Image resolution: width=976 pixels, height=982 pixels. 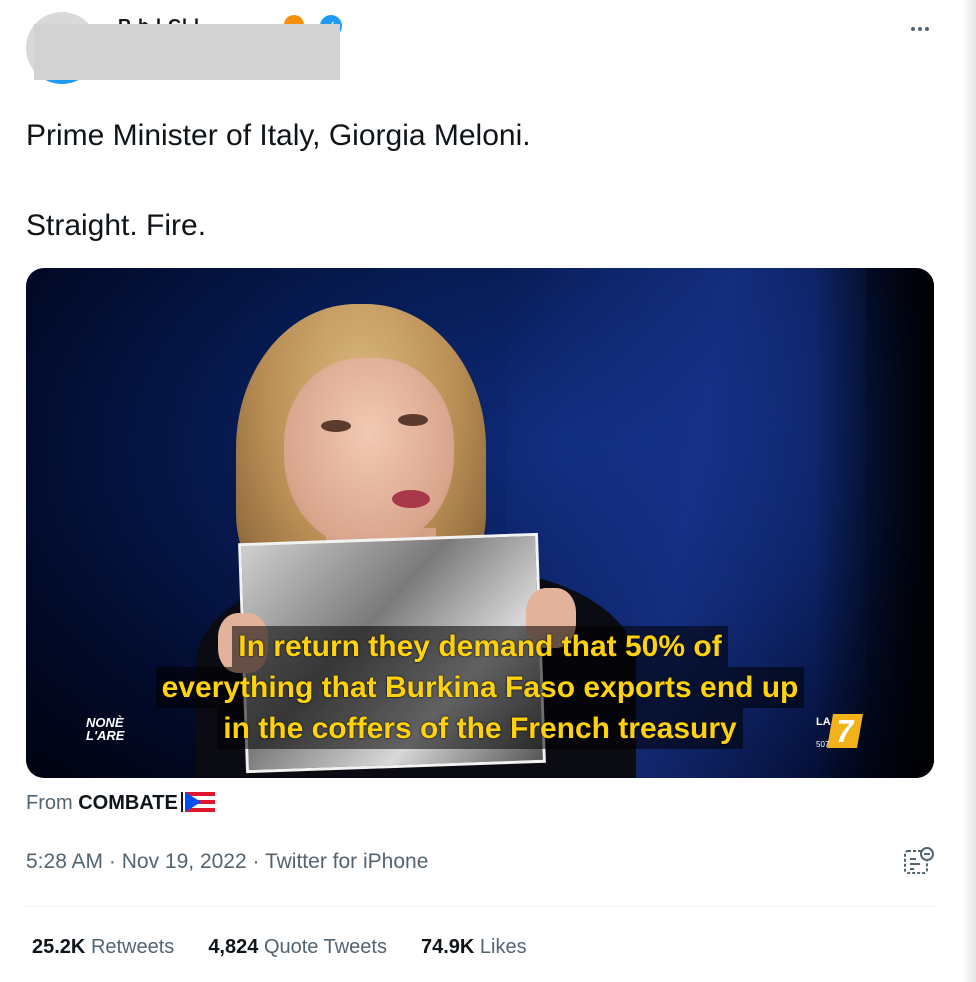 I want to click on media-source-link: COMBATE, so click(x=128, y=803).